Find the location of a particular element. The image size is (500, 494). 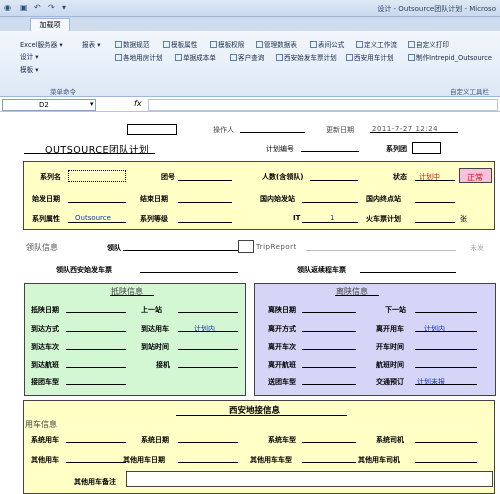

template-menu: 模板 ▾ is located at coordinates (29, 69).